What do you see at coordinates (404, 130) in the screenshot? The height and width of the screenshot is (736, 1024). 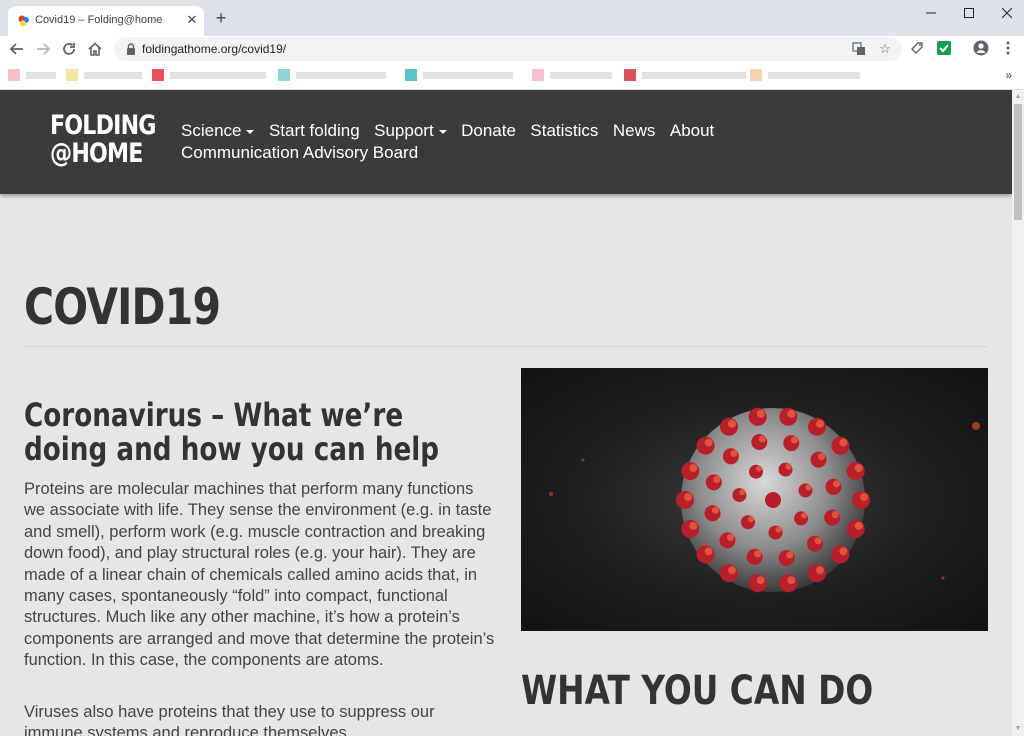 I see `nav-support-label: Support` at bounding box center [404, 130].